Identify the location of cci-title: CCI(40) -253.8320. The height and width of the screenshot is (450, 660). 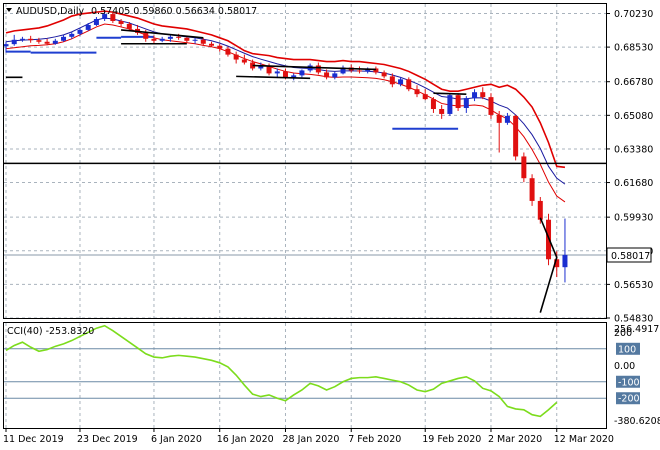
(50, 331).